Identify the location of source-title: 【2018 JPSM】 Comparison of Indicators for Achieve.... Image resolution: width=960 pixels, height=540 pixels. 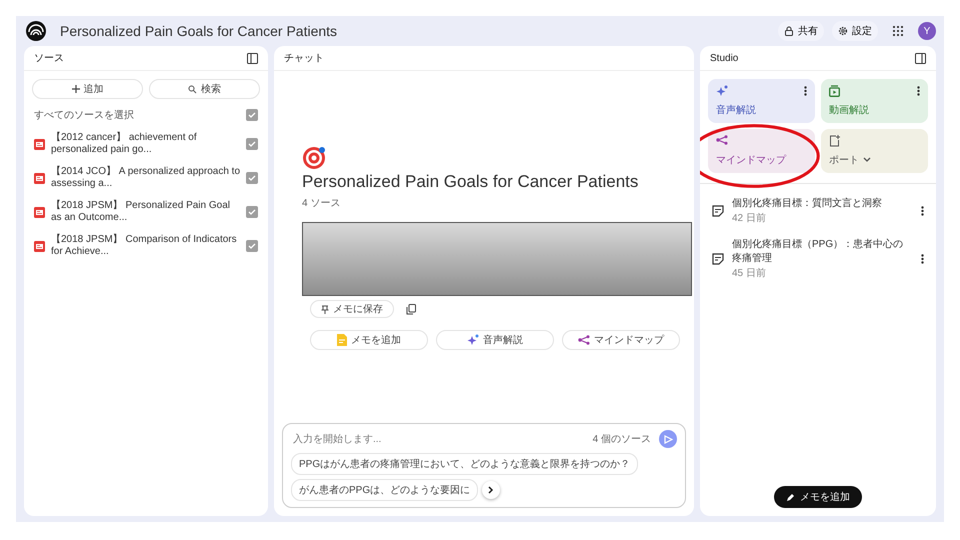
(145, 246).